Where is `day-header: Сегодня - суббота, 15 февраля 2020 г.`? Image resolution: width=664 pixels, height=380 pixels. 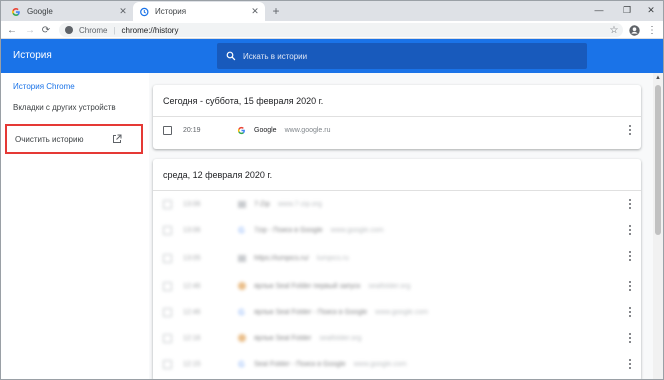 day-header: Сегодня - суббота, 15 февраля 2020 г. is located at coordinates (397, 101).